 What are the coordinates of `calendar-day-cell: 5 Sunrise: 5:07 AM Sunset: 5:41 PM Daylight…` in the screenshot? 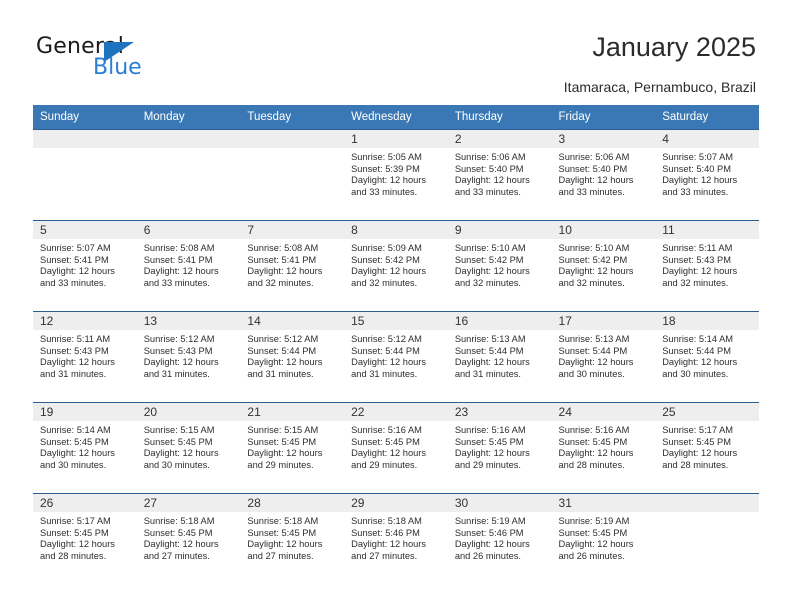 It's located at (85, 266).